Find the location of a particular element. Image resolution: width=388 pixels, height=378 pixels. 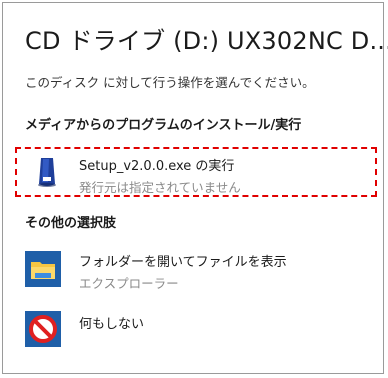

take-no-action-text: 何もしない is located at coordinates (111, 322).